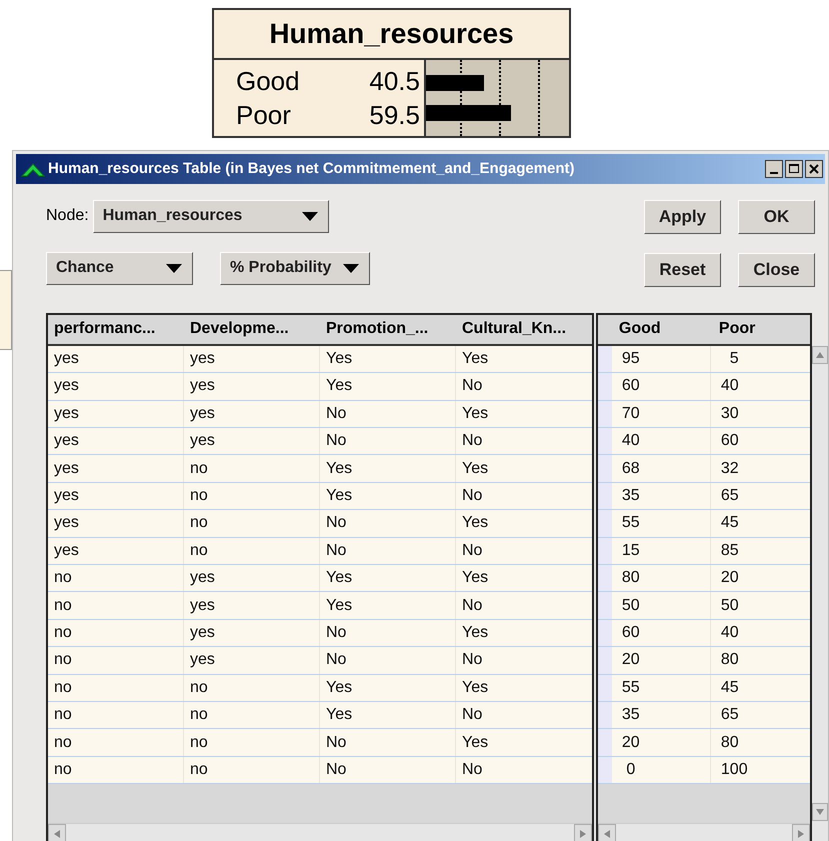 This screenshot has height=841, width=829. I want to click on table-cell: 70, so click(661, 414).